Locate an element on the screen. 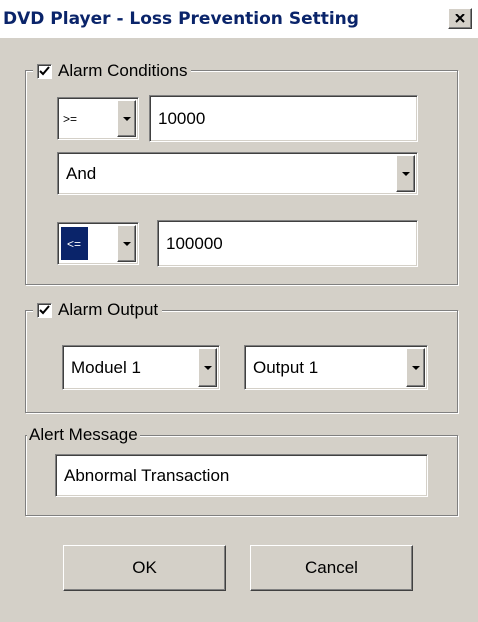  alert-message-input: Abnormal Transaction is located at coordinates (241, 475).